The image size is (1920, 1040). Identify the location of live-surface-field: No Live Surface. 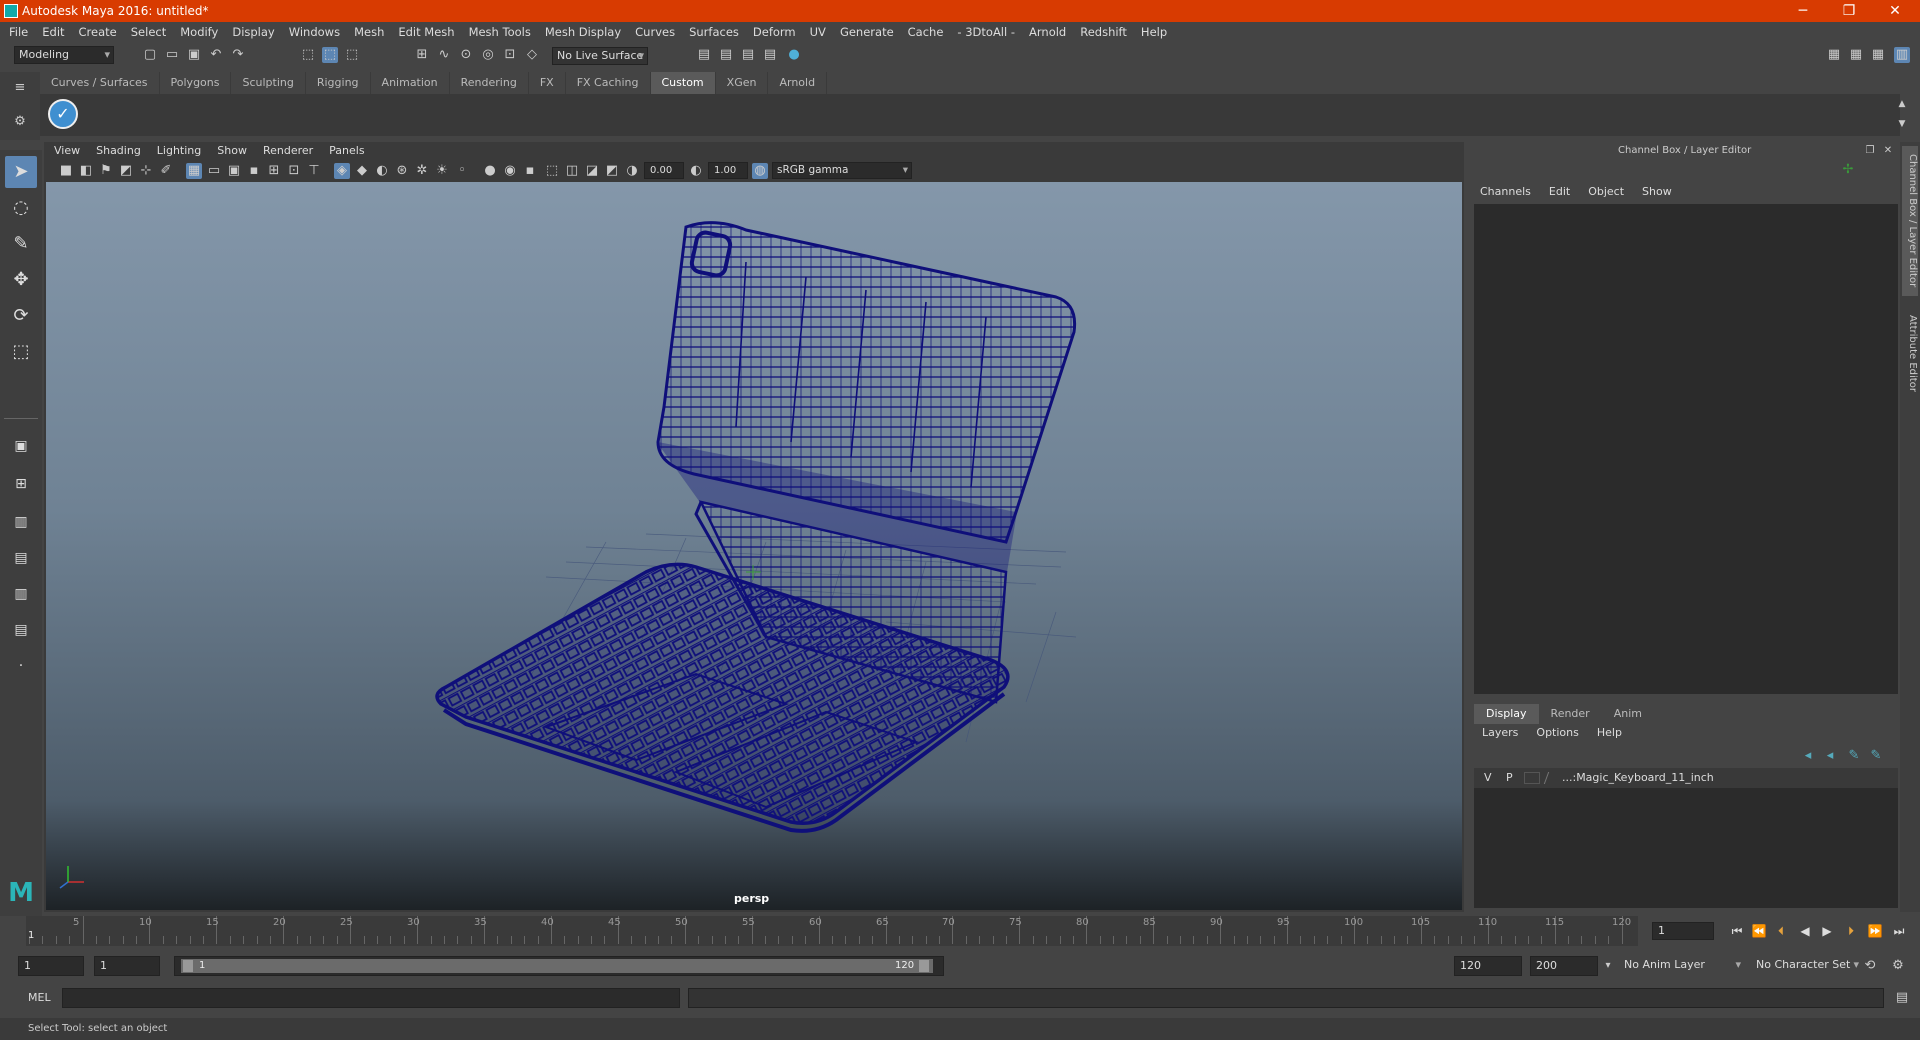
(600, 56).